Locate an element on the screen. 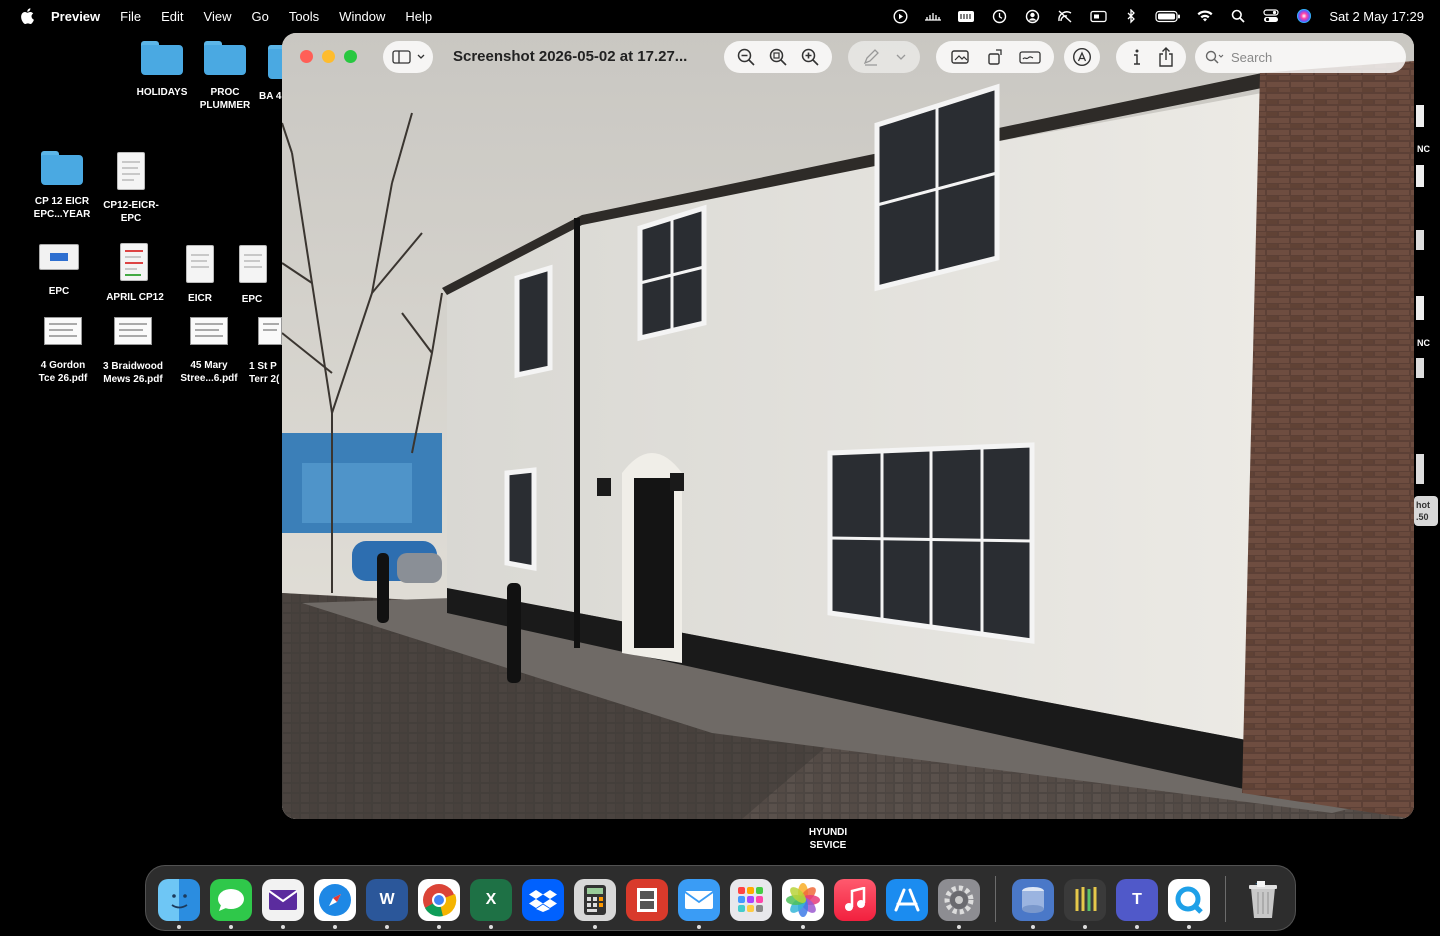 The height and width of the screenshot is (936, 1440). dock-safari is located at coordinates (335, 900).